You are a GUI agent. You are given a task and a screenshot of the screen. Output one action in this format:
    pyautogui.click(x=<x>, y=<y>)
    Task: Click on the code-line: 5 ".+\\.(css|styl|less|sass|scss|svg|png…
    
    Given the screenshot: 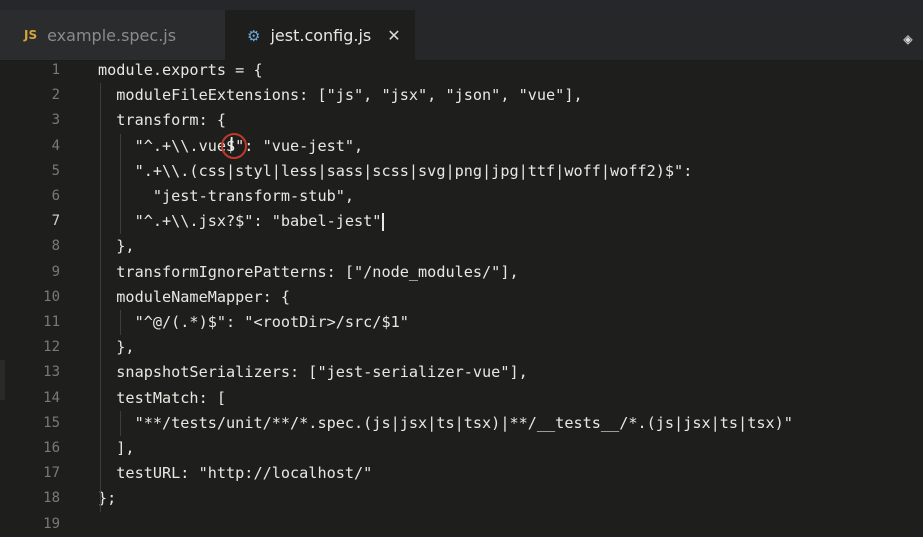 What is the action you would take?
    pyautogui.click(x=461, y=171)
    